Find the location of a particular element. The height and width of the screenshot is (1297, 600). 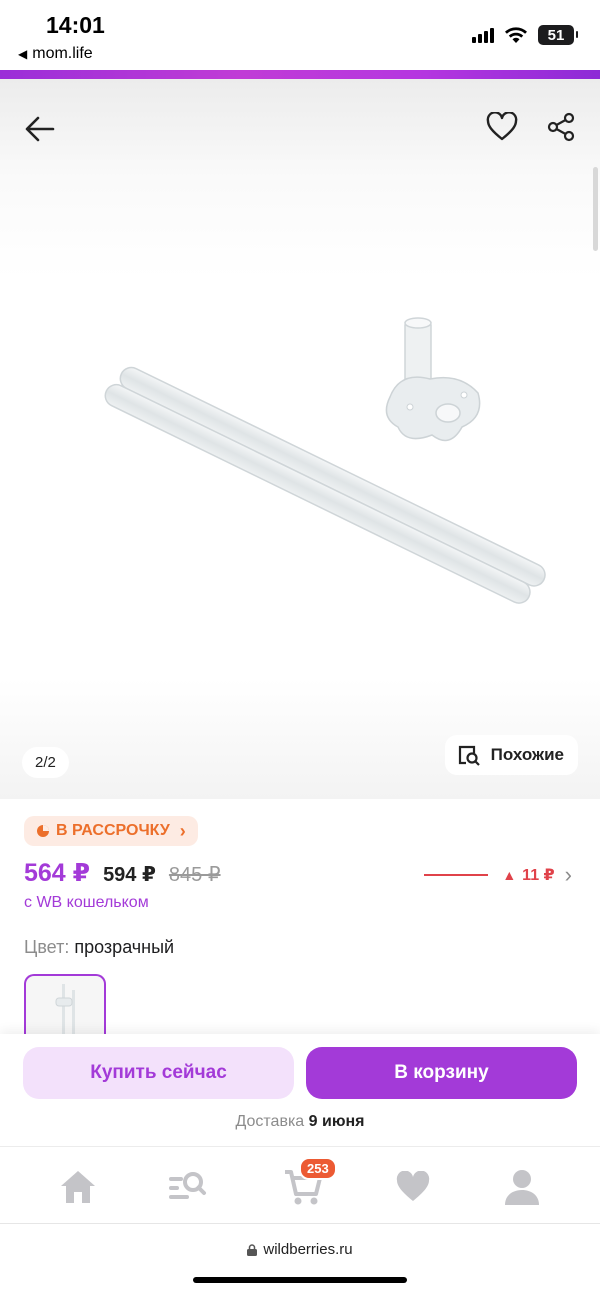

price-trend-line is located at coordinates (456, 875).